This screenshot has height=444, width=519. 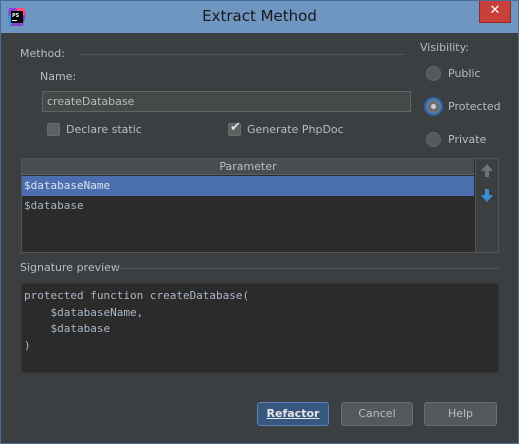 What do you see at coordinates (487, 195) in the screenshot?
I see `arrow-down-icon` at bounding box center [487, 195].